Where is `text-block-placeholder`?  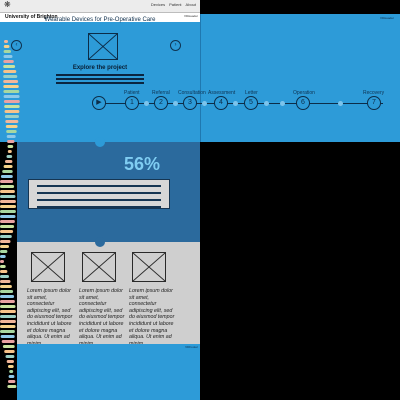 text-block-placeholder is located at coordinates (99, 194).